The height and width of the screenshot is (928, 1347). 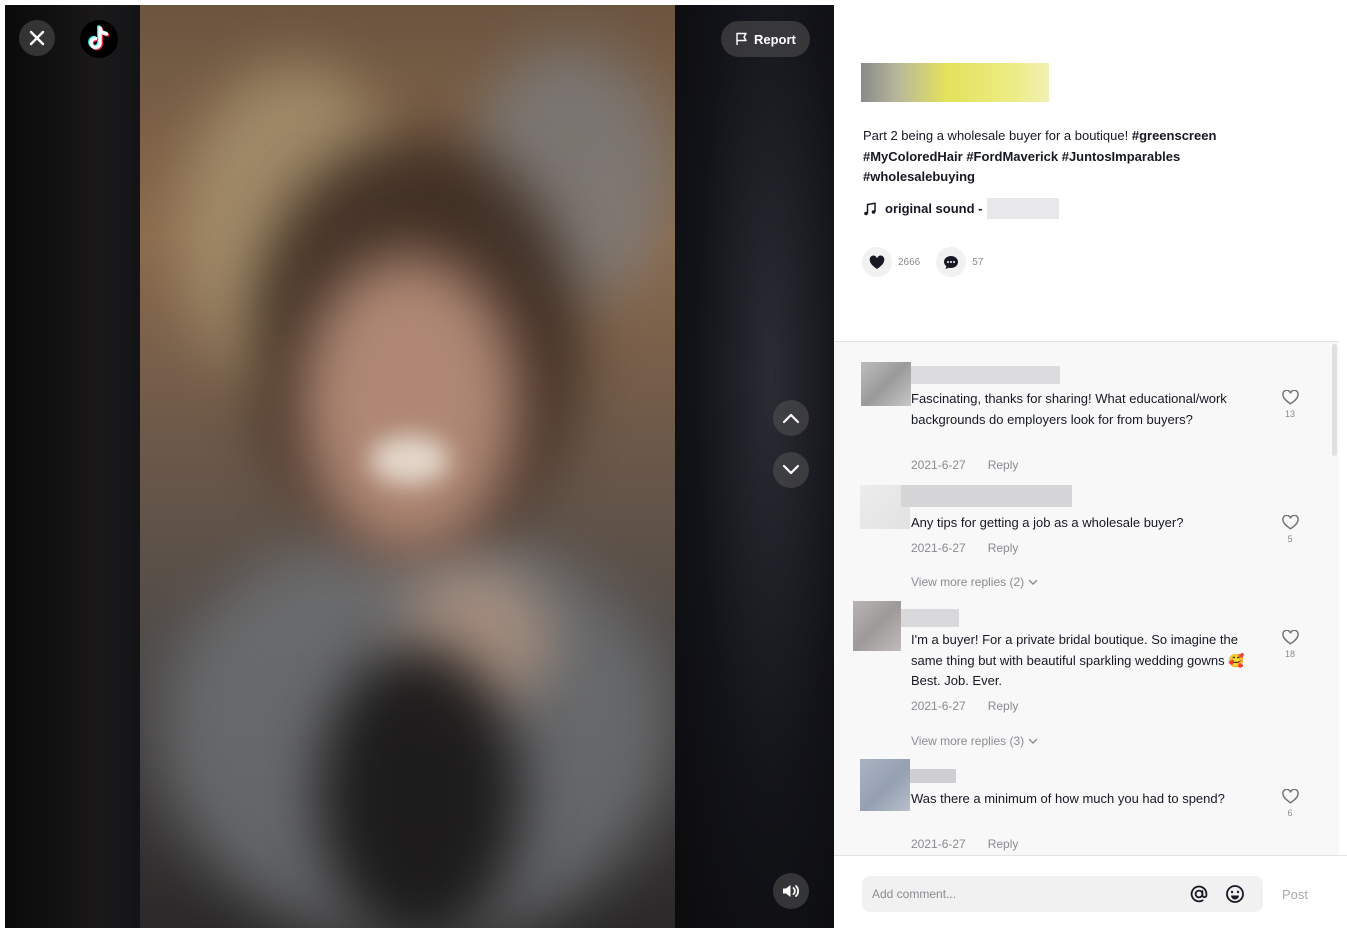 What do you see at coordinates (1290, 813) in the screenshot?
I see `comment-like-count: 6` at bounding box center [1290, 813].